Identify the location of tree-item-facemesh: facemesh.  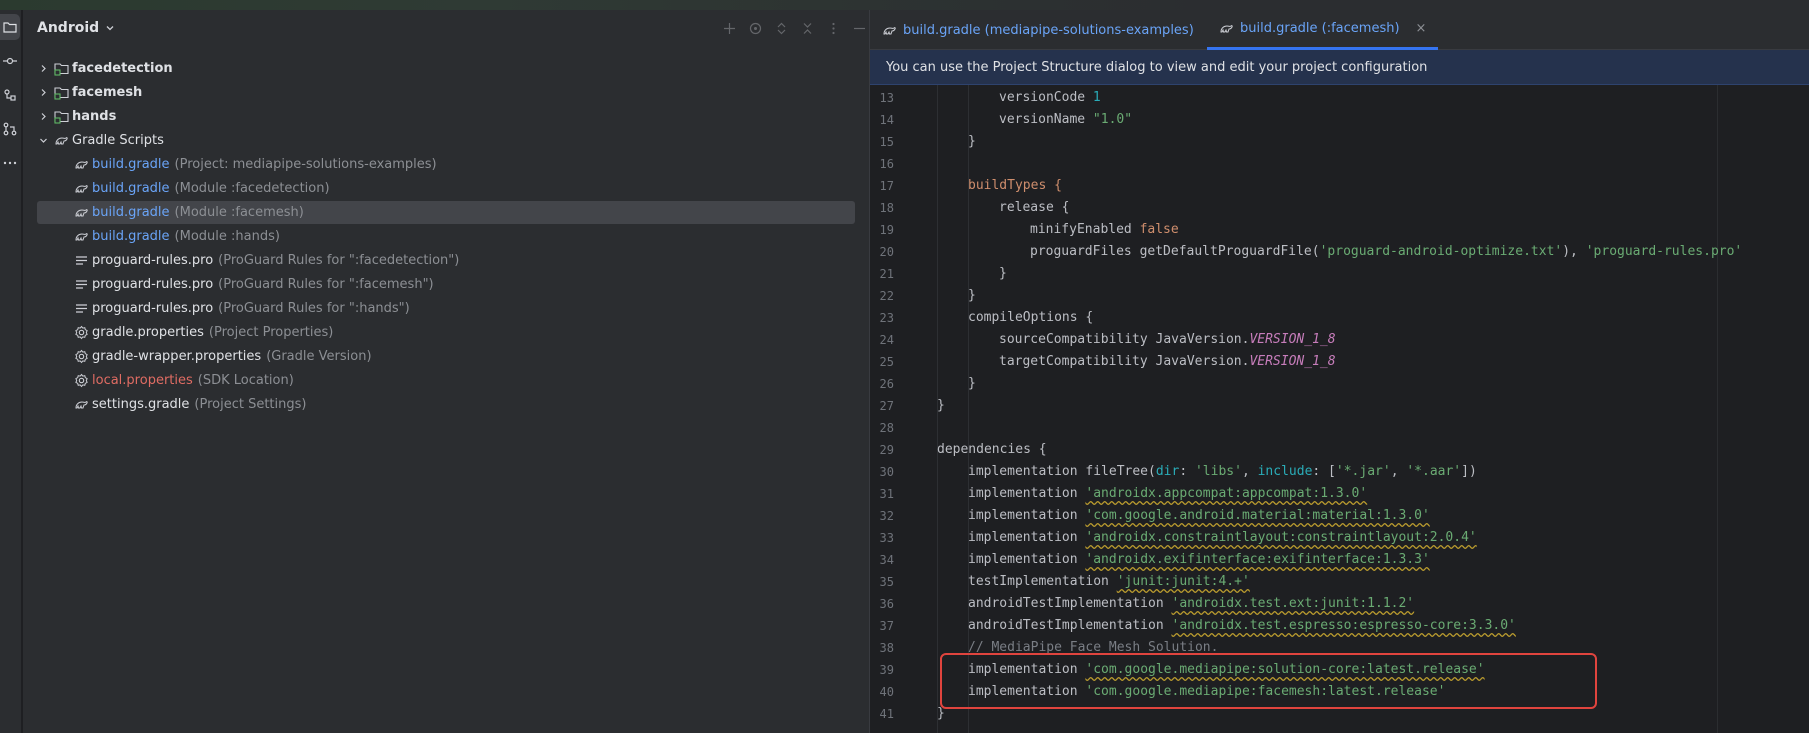
(453, 92).